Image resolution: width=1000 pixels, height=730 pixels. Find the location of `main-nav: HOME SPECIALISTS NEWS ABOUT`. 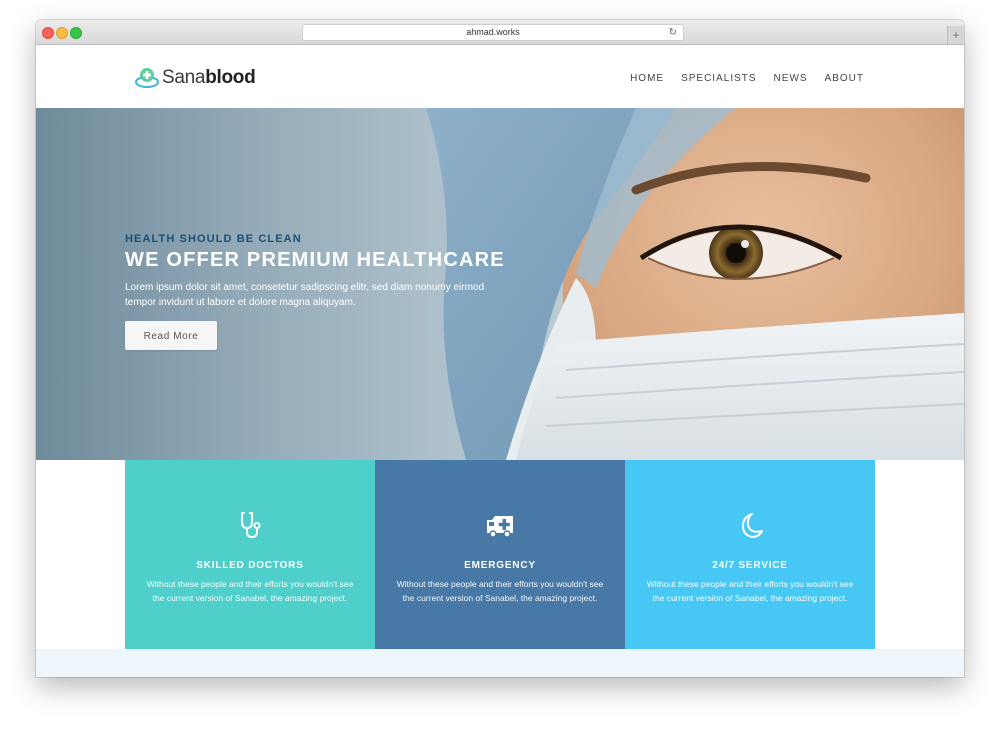

main-nav: HOME SPECIALISTS NEWS ABOUT is located at coordinates (738, 78).